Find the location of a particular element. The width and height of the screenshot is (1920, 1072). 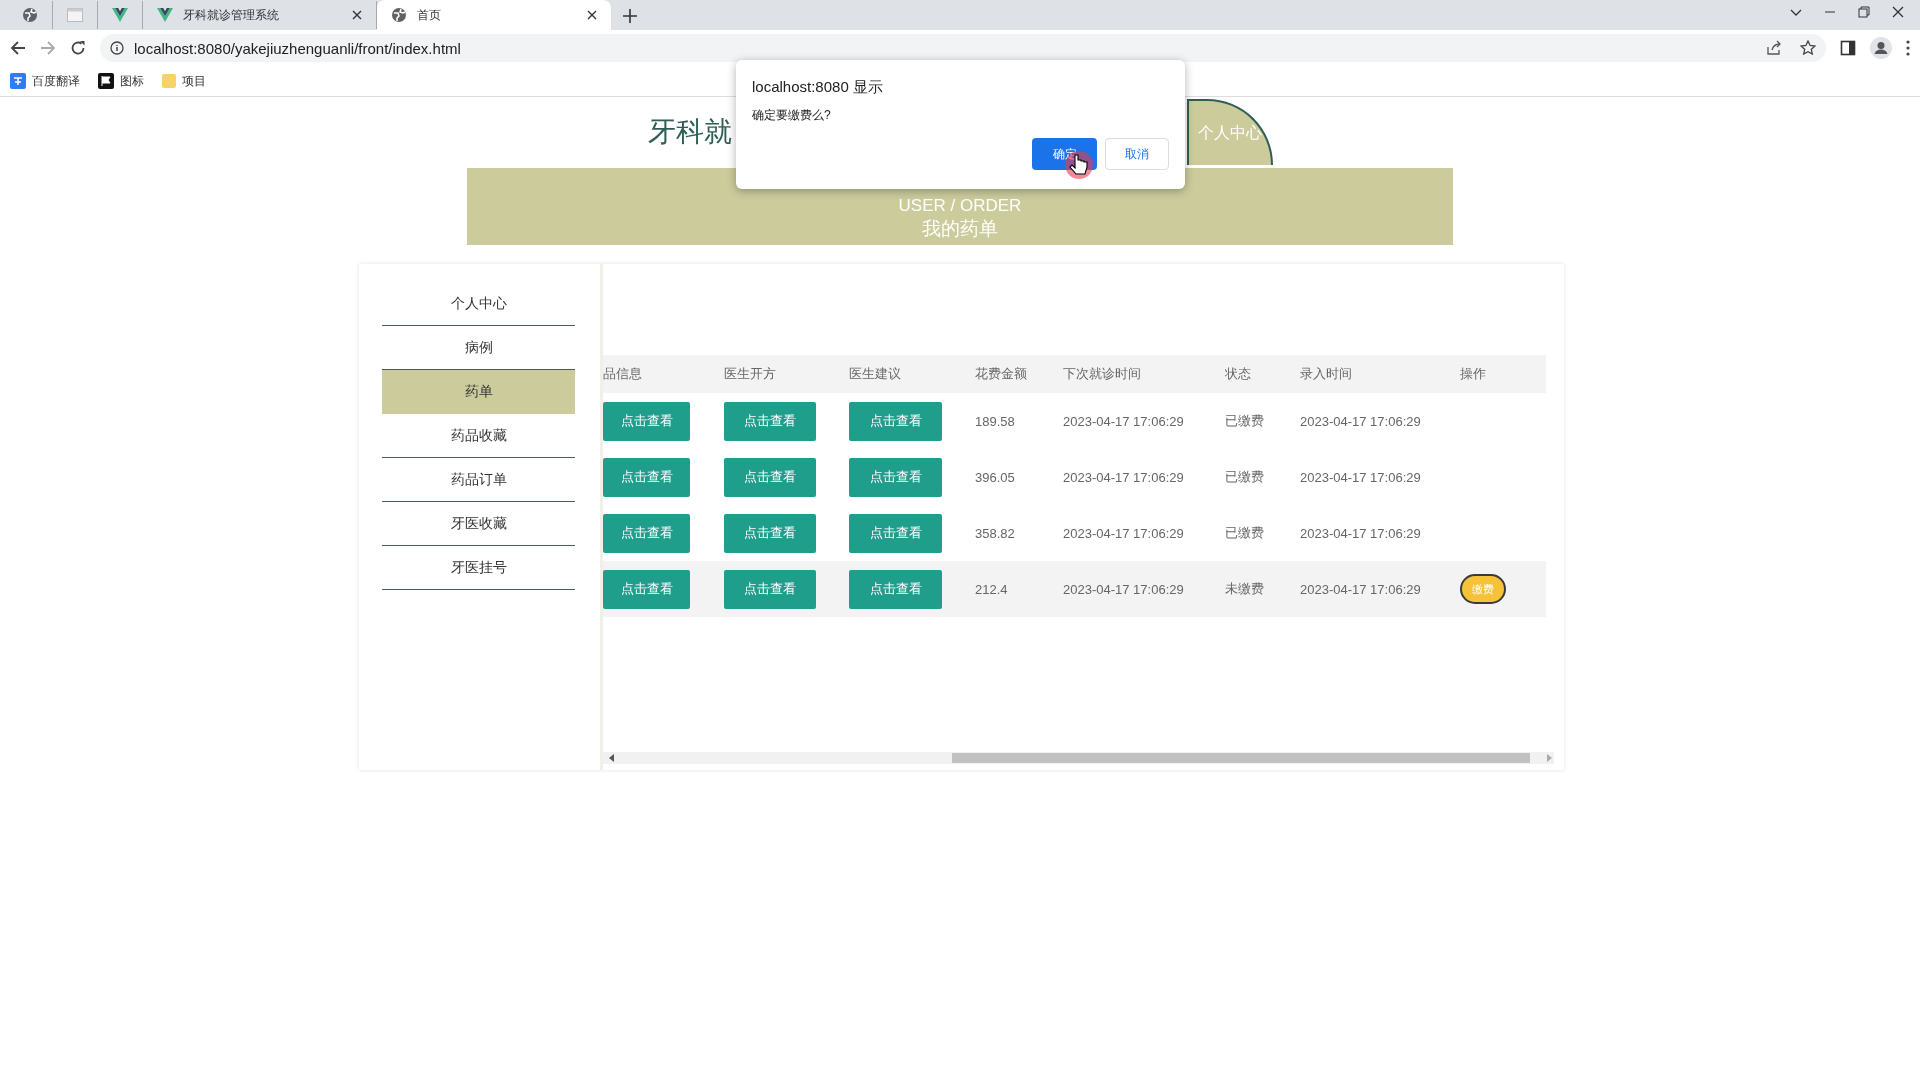

banner-subtitle: USER / ORDER is located at coordinates (960, 206).